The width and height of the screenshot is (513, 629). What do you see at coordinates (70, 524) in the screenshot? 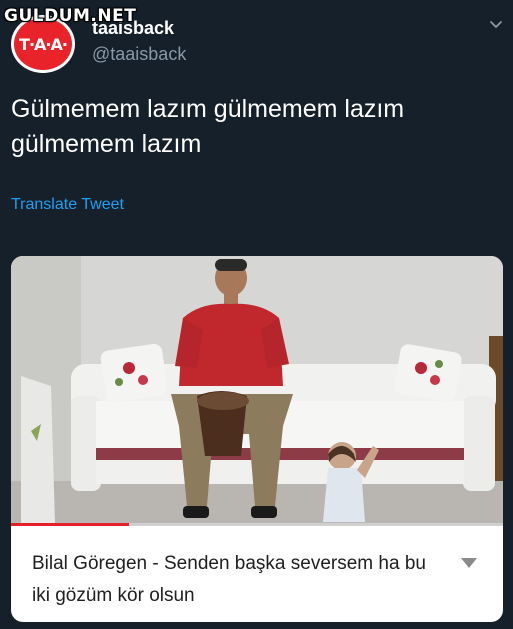
I see `video-progress-fill` at bounding box center [70, 524].